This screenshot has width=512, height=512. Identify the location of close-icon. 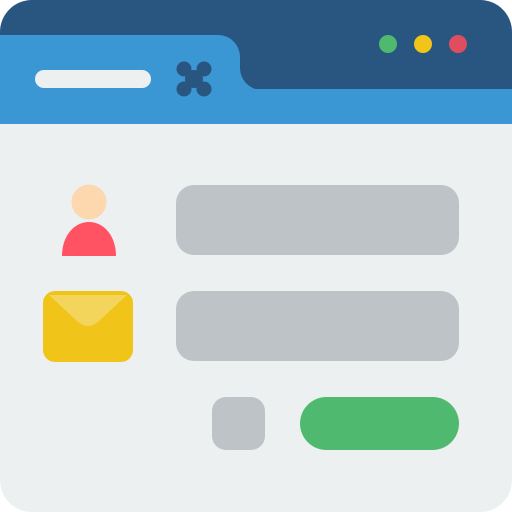
(194, 79).